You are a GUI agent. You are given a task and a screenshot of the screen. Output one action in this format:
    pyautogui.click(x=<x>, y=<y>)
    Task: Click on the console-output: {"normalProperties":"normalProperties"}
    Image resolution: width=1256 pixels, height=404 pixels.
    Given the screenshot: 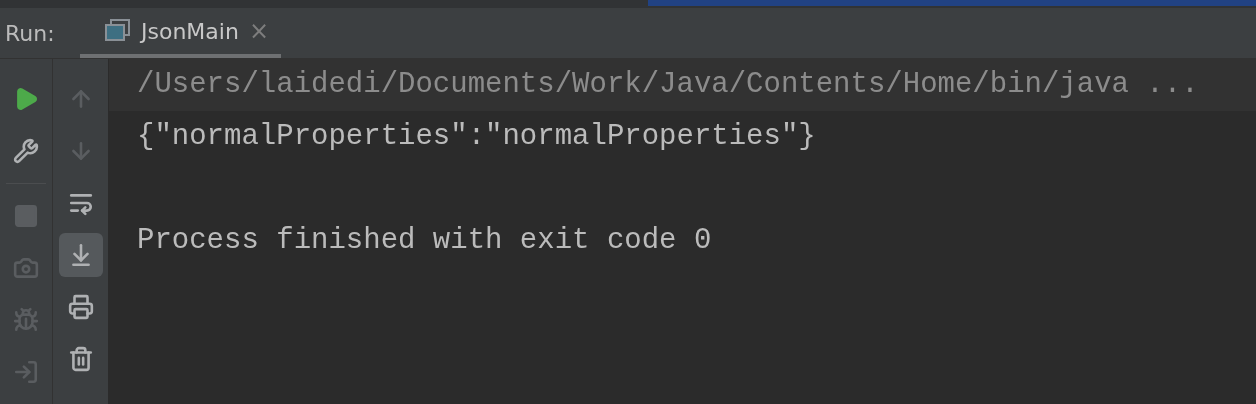 What is the action you would take?
    pyautogui.click(x=476, y=137)
    